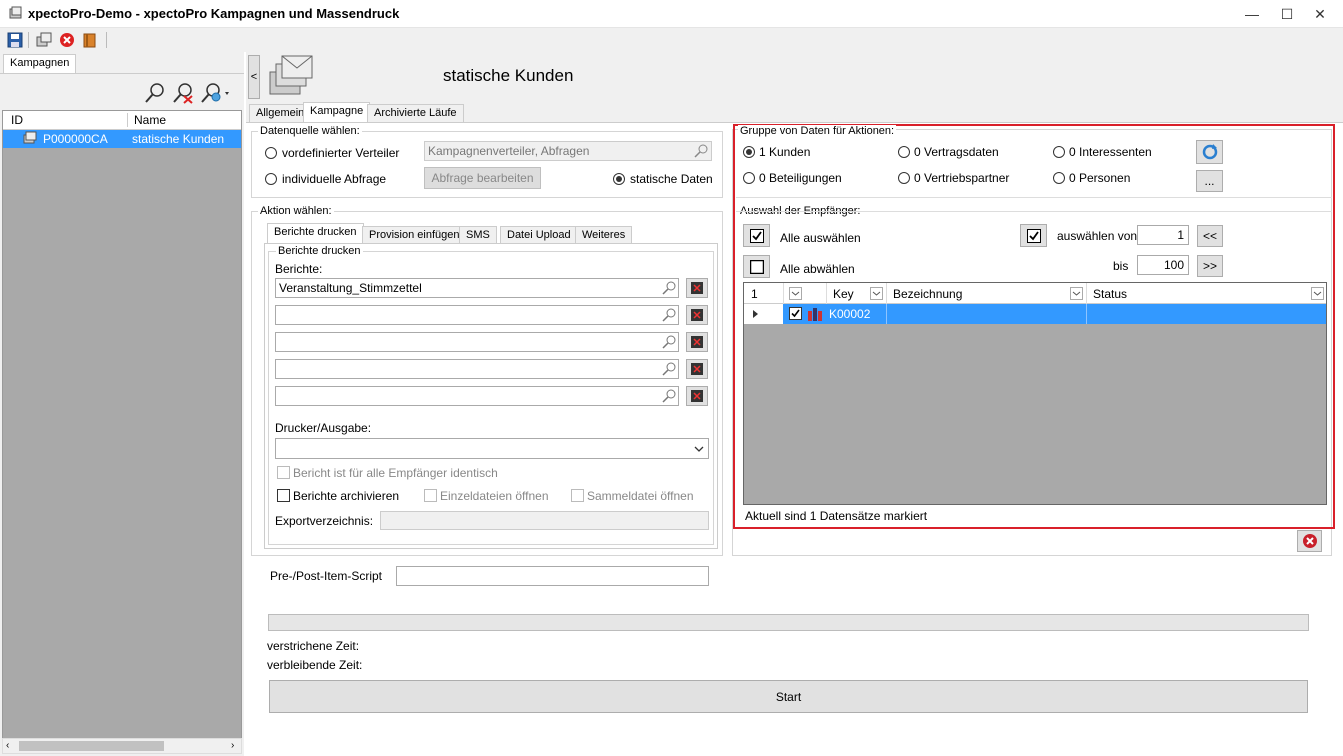 The height and width of the screenshot is (756, 1343). Describe the element at coordinates (904, 178) in the screenshot. I see `radio-vertriebspartner` at that location.